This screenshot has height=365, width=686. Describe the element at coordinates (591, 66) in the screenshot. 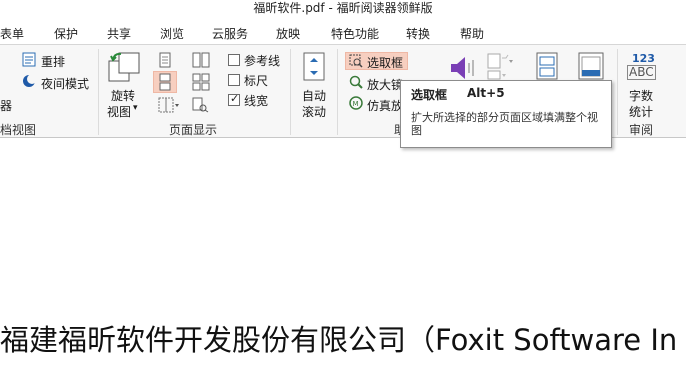

I see `new-window-icon` at that location.